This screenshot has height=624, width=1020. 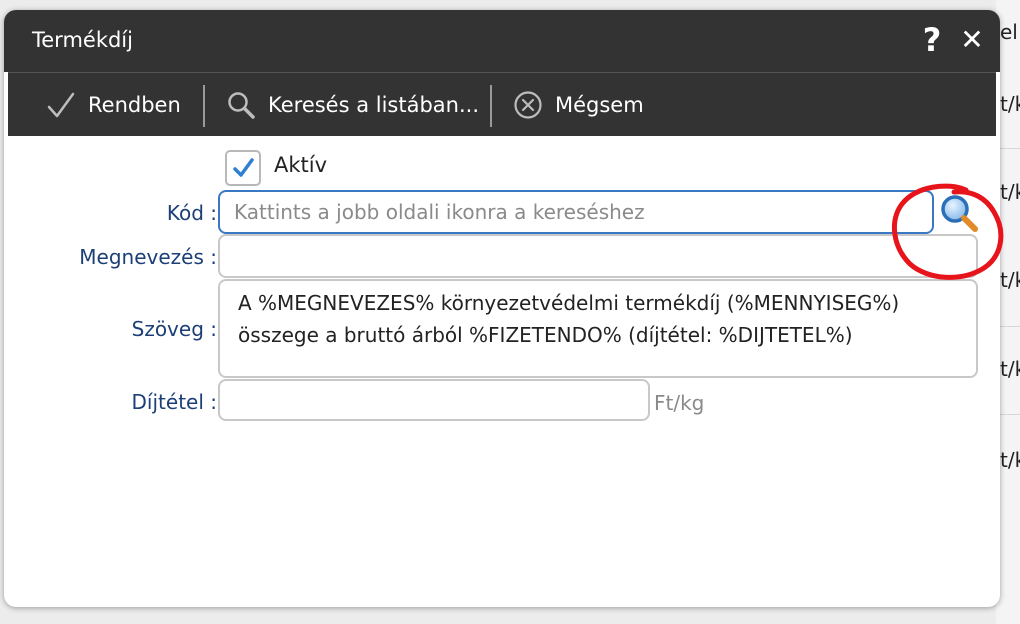 I want to click on magnifier-lookup-icon, so click(x=959, y=213).